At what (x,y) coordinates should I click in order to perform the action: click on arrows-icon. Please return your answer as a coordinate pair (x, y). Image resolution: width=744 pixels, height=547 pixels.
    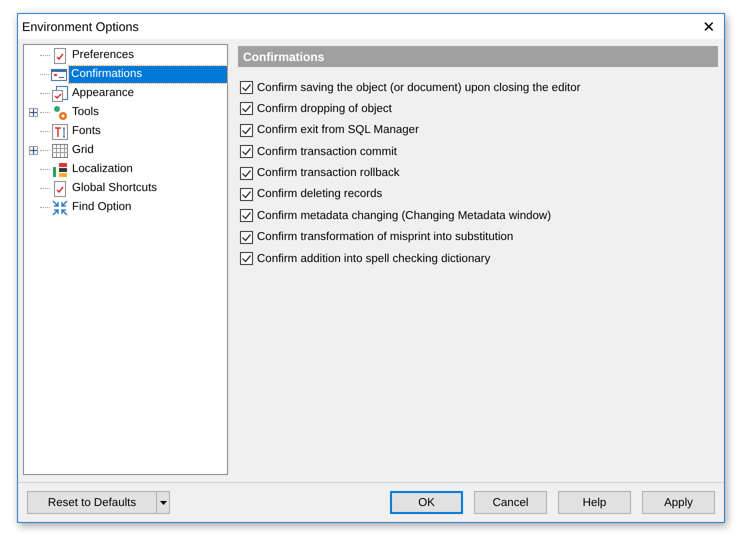
    Looking at the image, I should click on (60, 208).